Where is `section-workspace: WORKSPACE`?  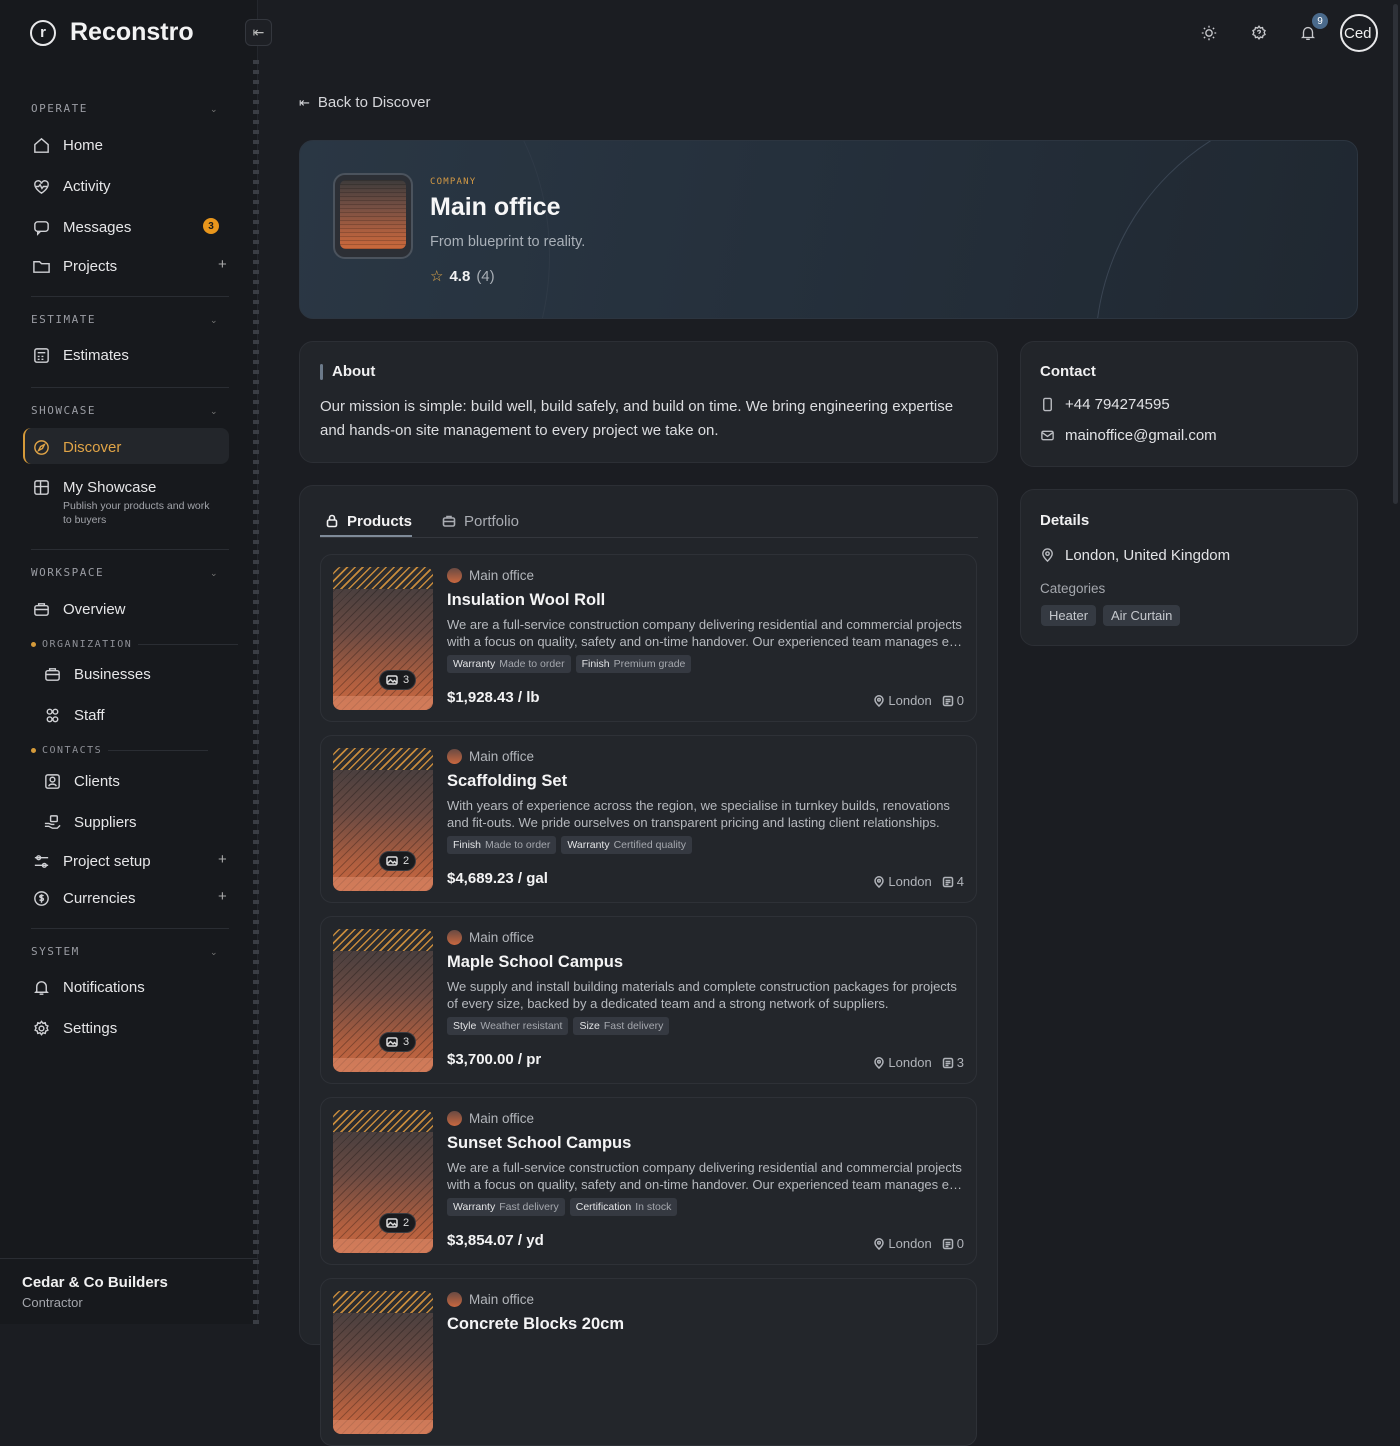 section-workspace: WORKSPACE is located at coordinates (67, 572).